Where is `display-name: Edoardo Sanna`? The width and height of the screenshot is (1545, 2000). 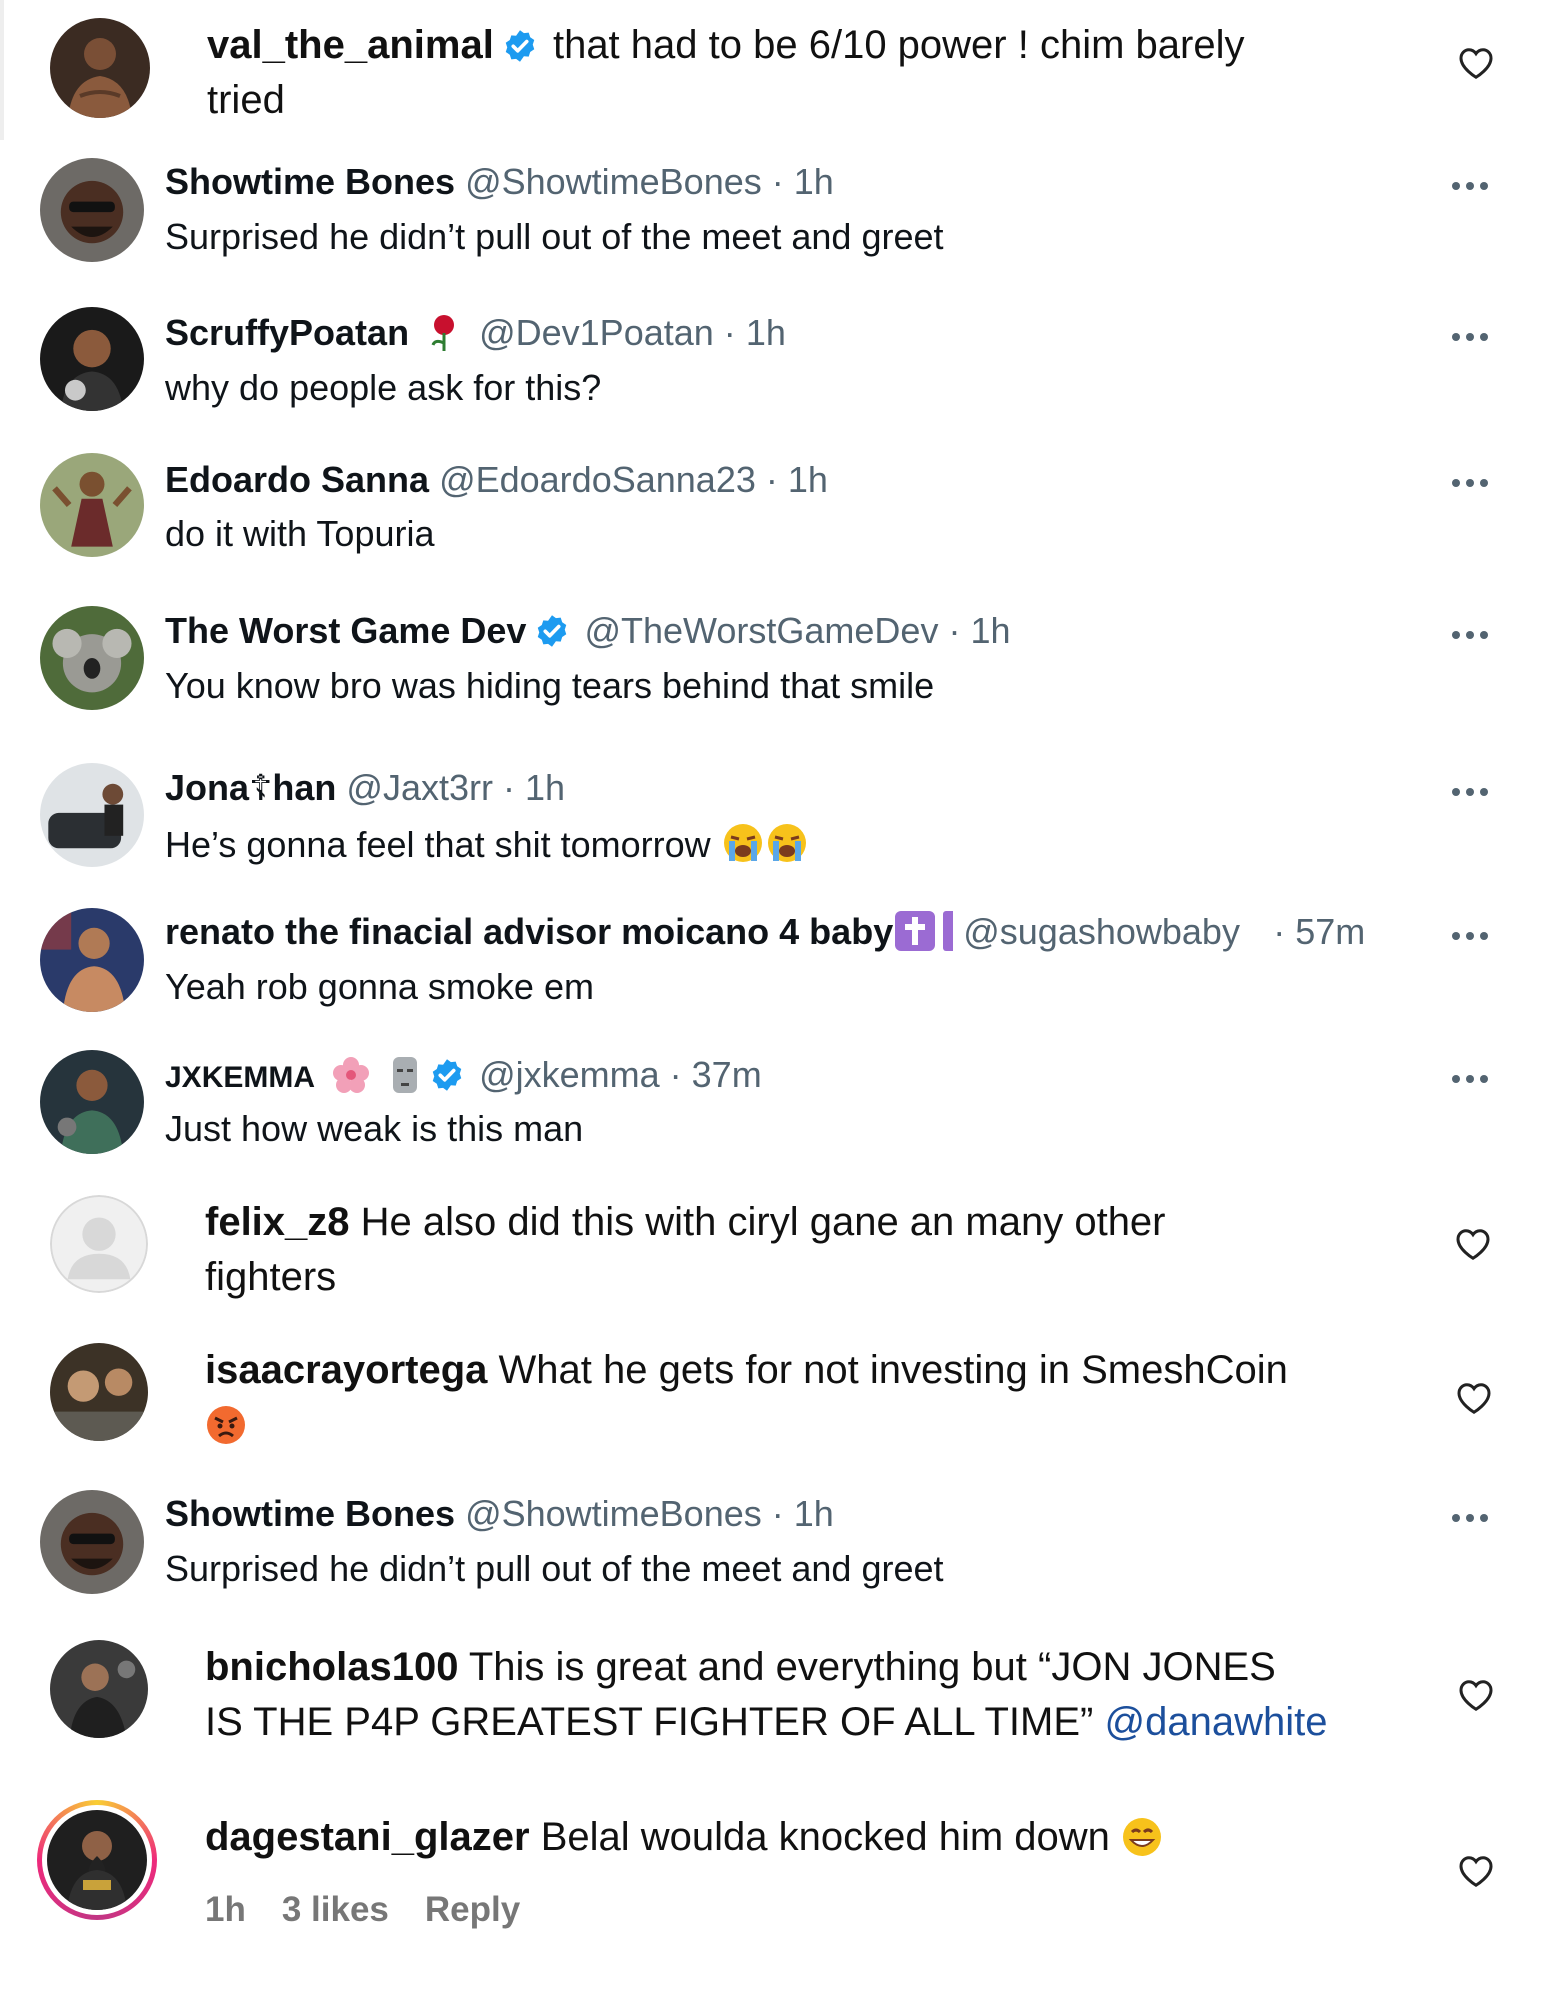 display-name: Edoardo Sanna is located at coordinates (297, 479).